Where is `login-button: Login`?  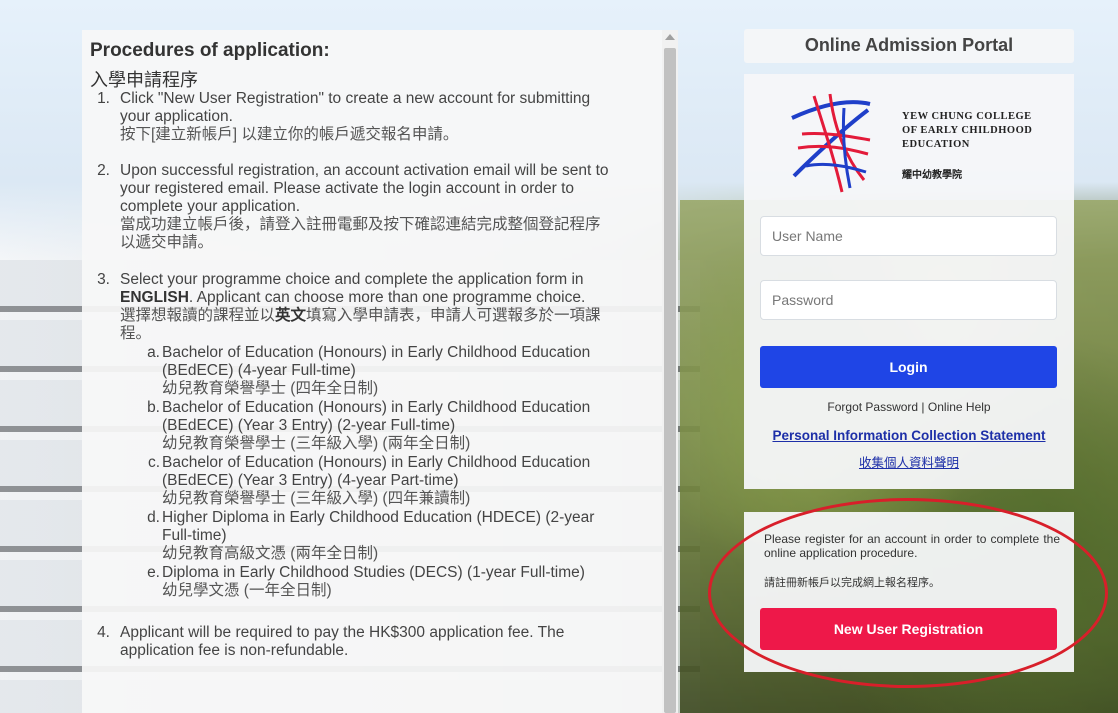
login-button: Login is located at coordinates (908, 367).